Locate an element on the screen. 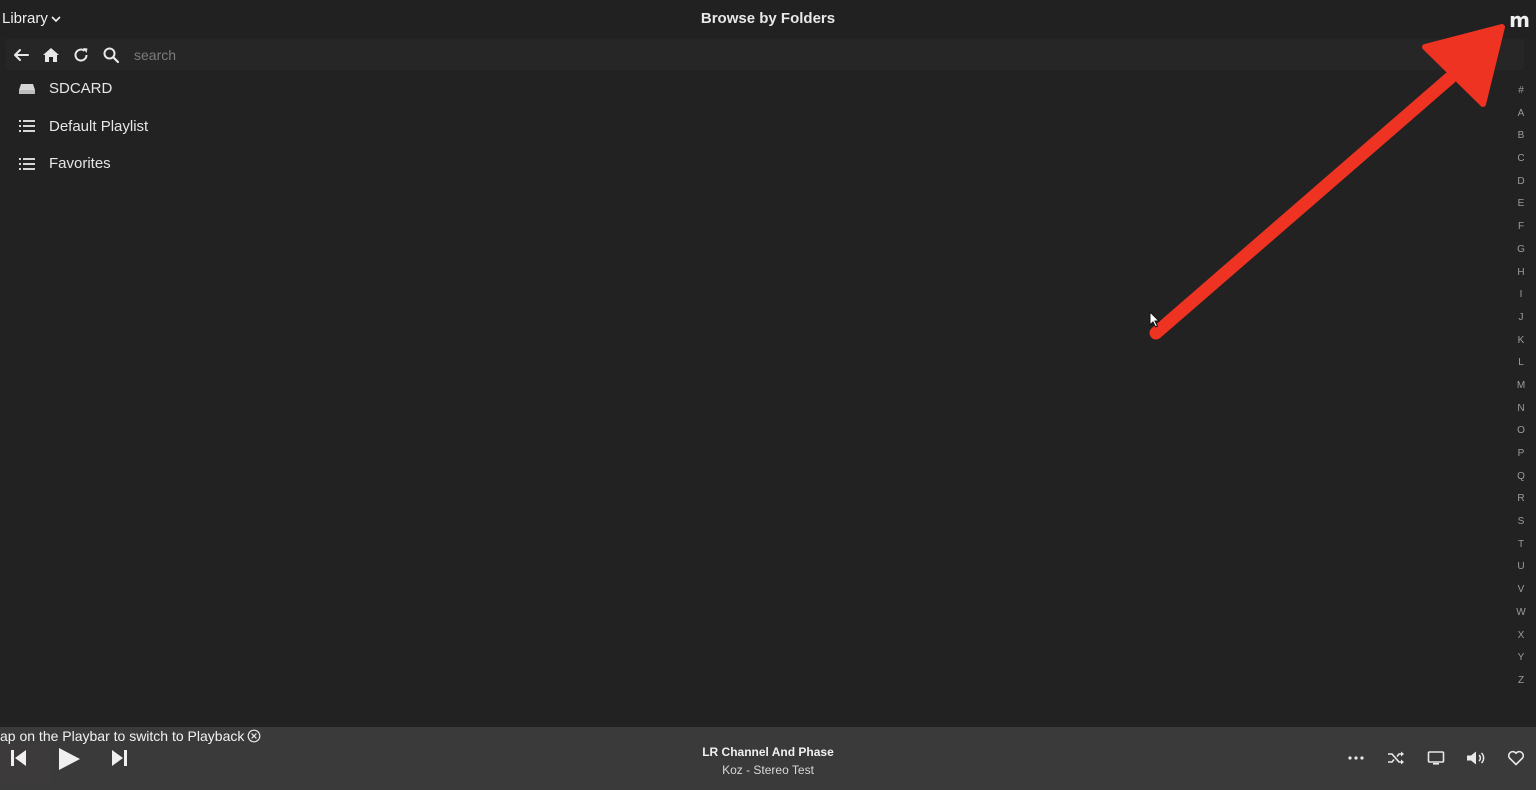  alphabet-letter: S is located at coordinates (1521, 522).